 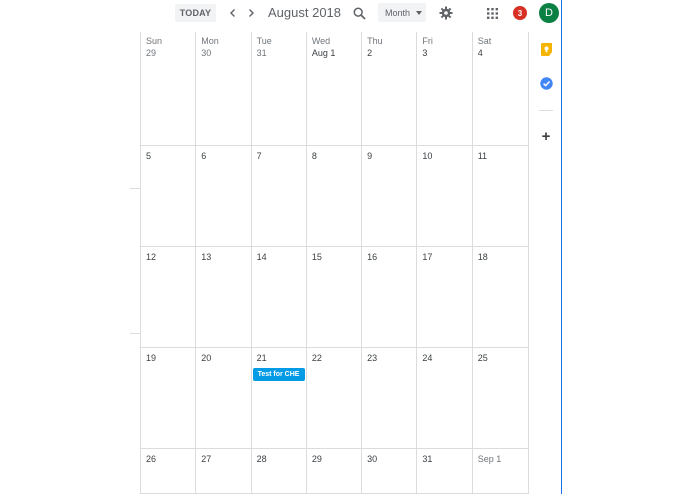 I want to click on date-number: 4, so click(x=503, y=53).